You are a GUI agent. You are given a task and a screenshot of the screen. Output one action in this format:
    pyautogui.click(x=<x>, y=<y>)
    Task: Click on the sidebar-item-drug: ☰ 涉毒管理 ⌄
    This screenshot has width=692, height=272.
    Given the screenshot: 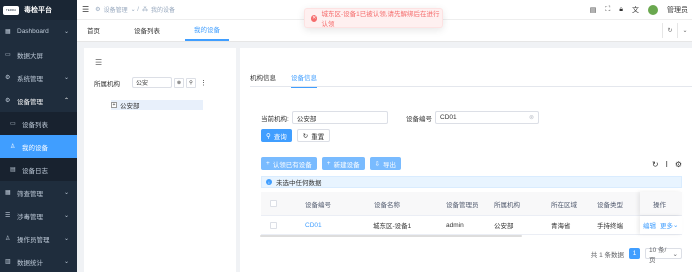 What is the action you would take?
    pyautogui.click(x=38, y=215)
    